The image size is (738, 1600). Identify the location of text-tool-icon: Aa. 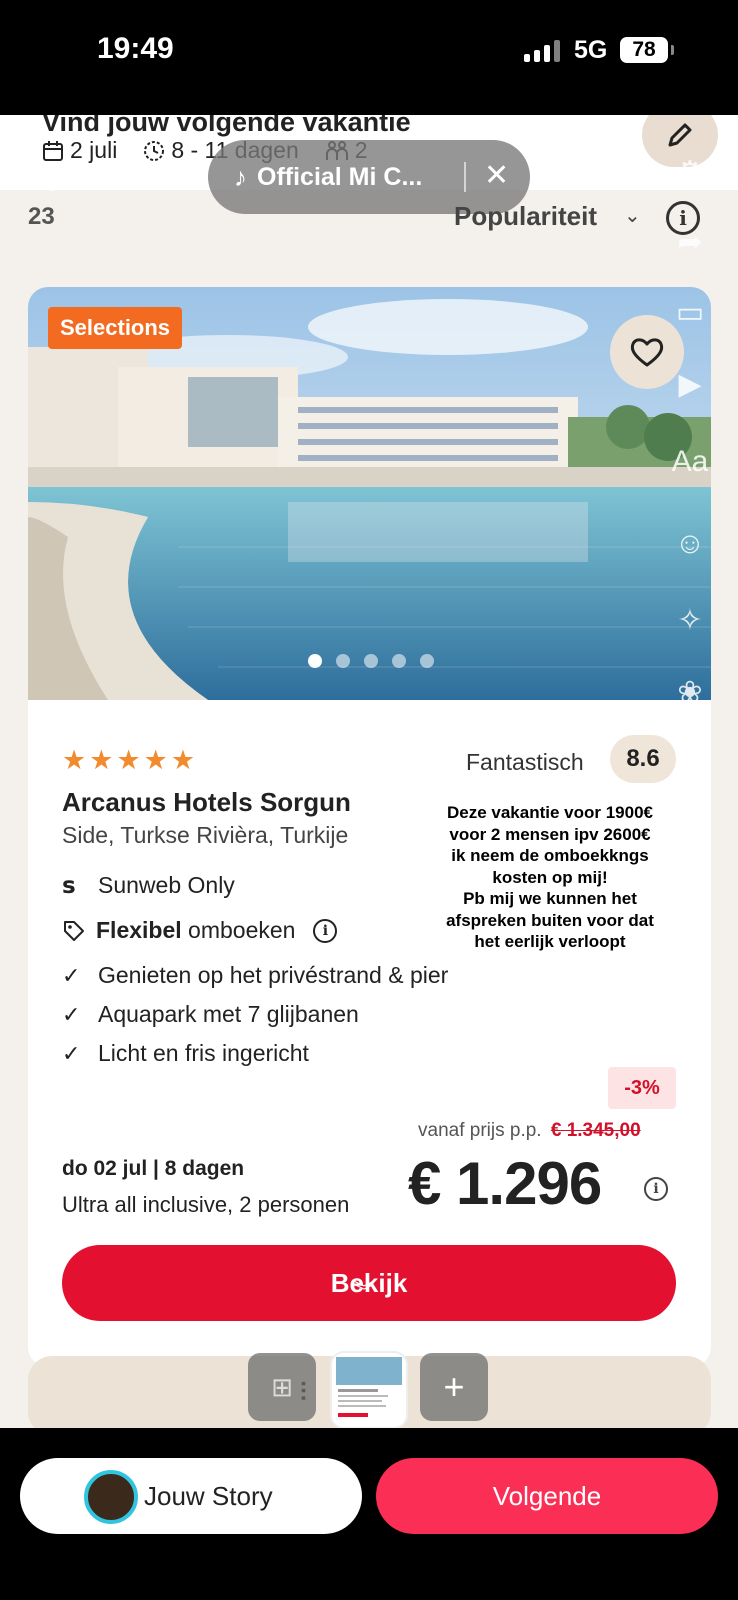
(690, 471).